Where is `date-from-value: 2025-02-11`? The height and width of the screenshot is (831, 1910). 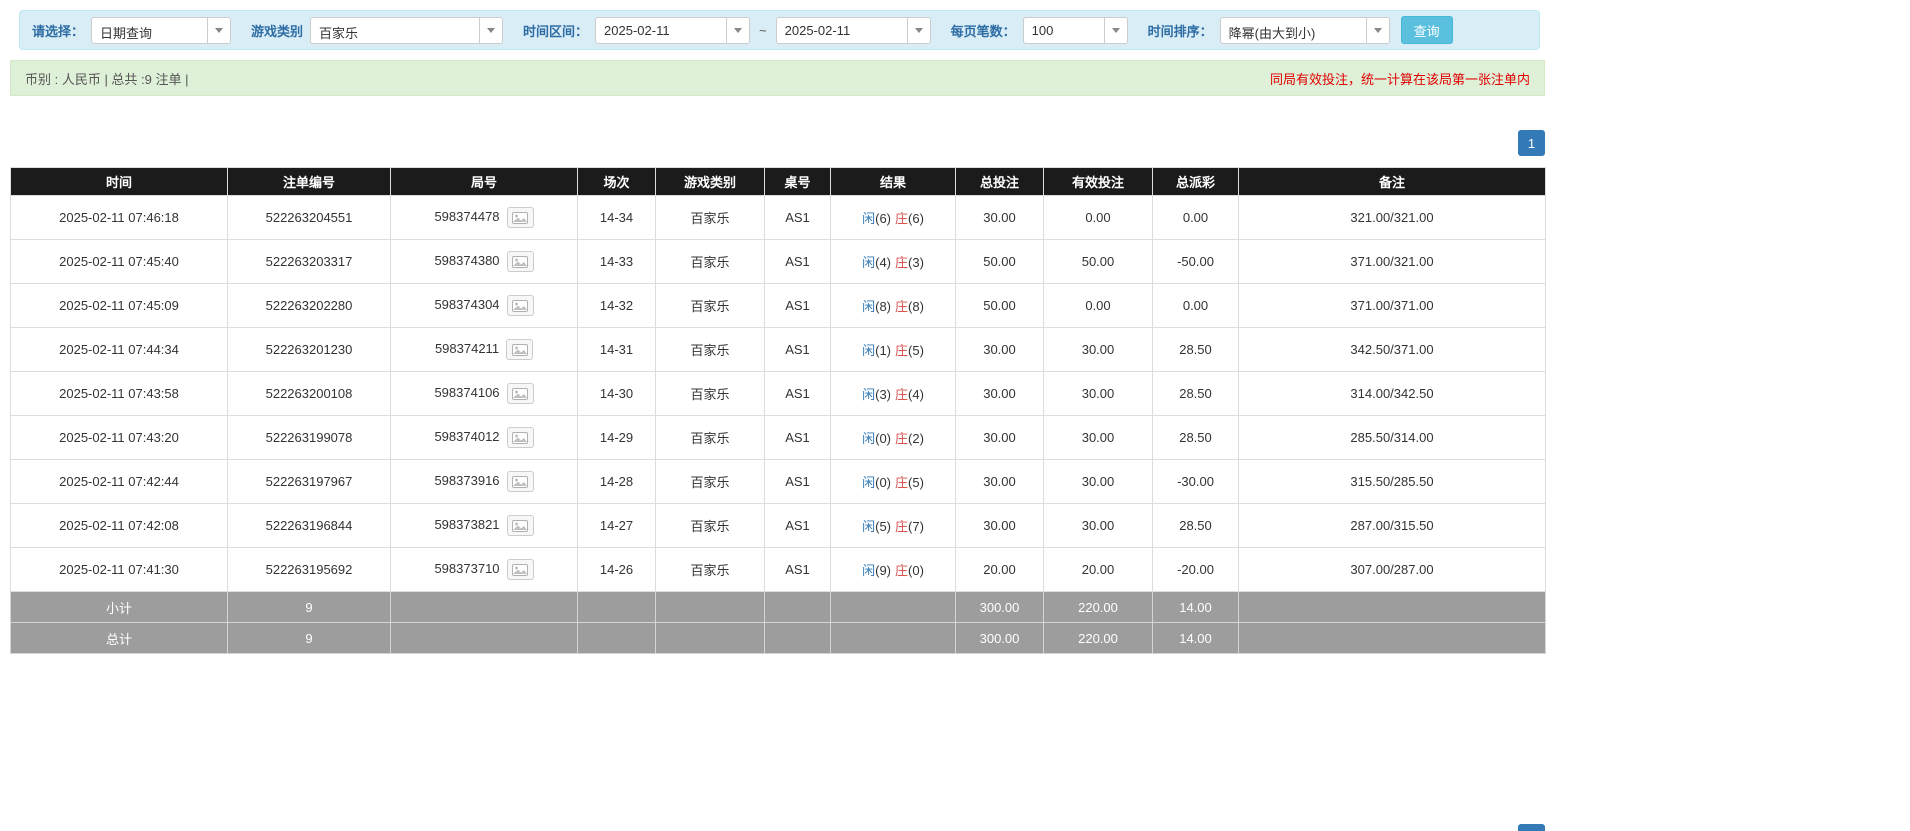 date-from-value: 2025-02-11 is located at coordinates (637, 30).